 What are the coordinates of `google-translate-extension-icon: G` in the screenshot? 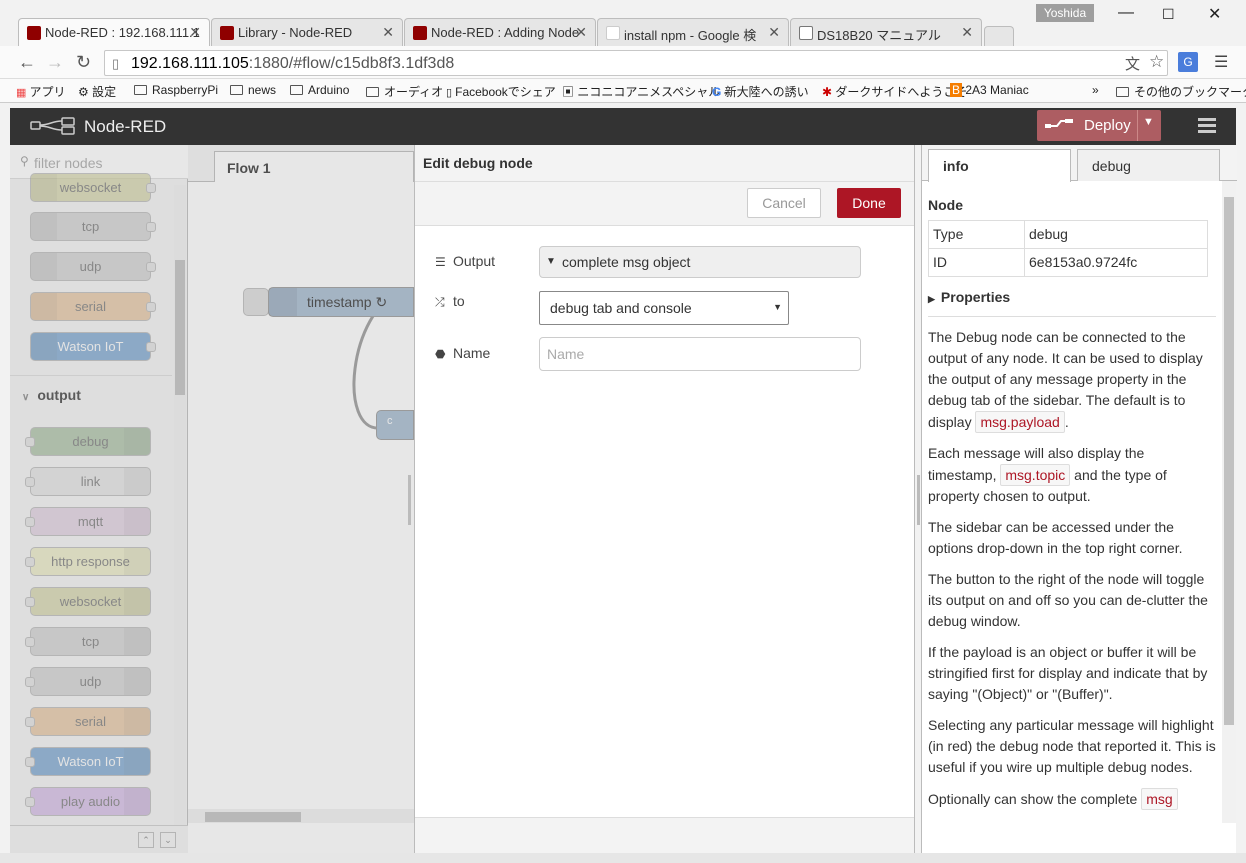 It's located at (1188, 62).